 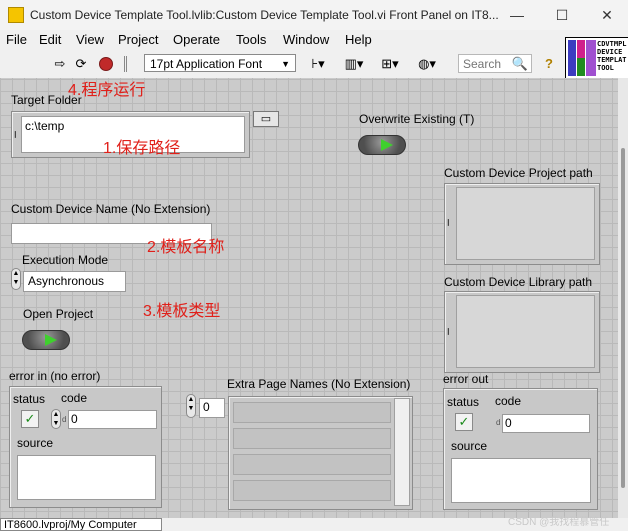 What do you see at coordinates (518, 173) in the screenshot?
I see `cd-project-path-label: Custom Device Project path` at bounding box center [518, 173].